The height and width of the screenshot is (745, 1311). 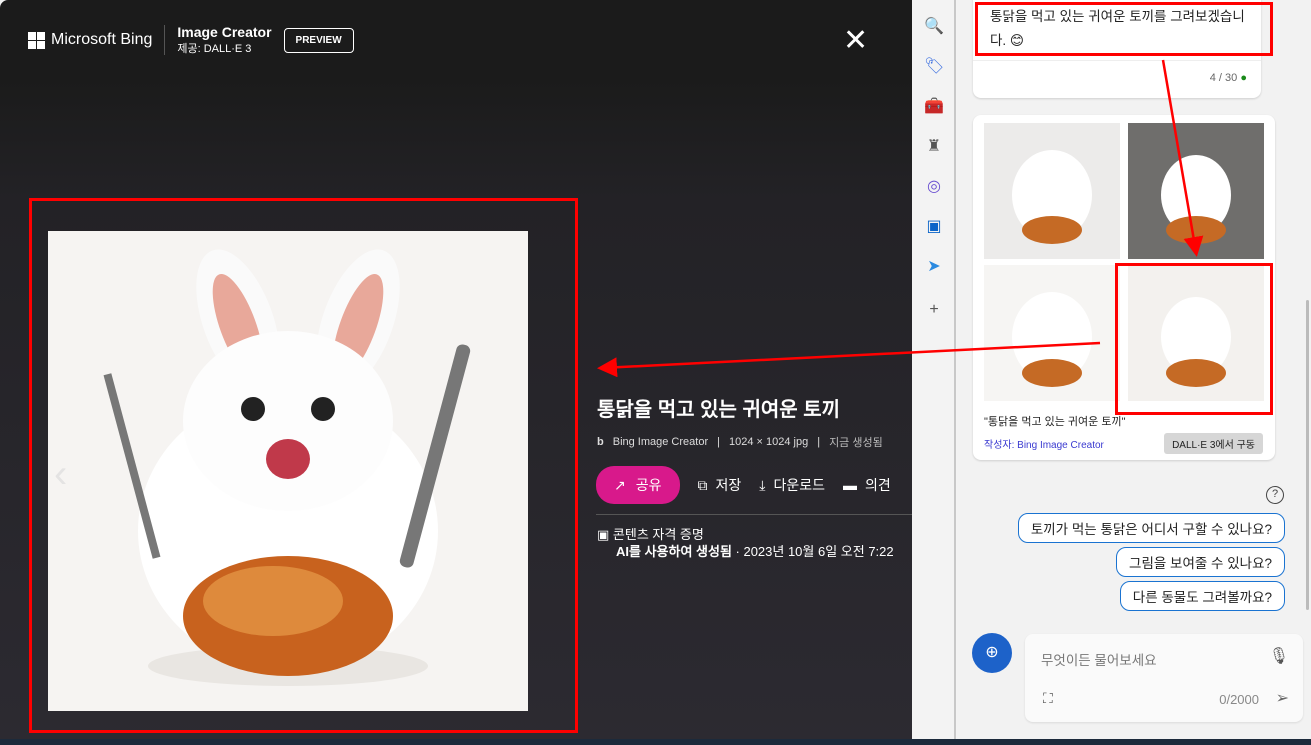 I want to click on suggestion-chip: 토끼가 먹는 통닭은 어디서 구할 수 있나요?, so click(x=1151, y=528).